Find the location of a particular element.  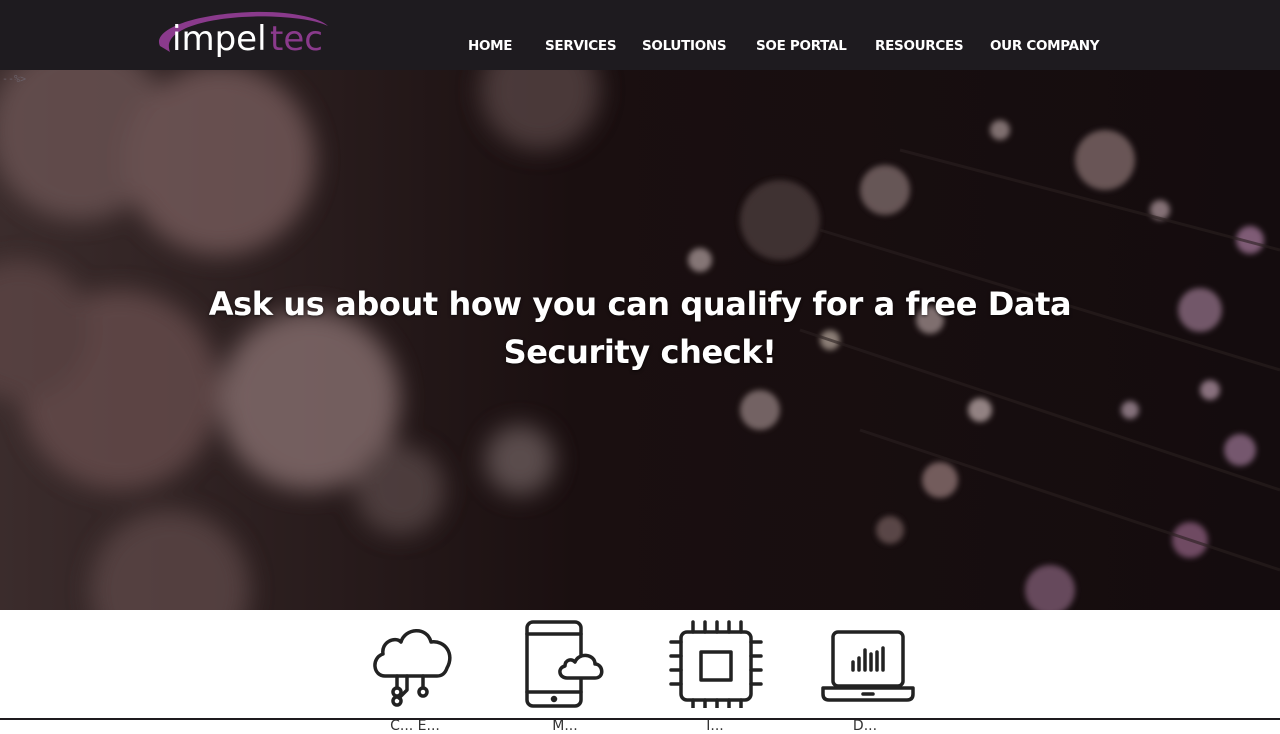

nav-soe-portal: SOE PORTAL is located at coordinates (801, 46).